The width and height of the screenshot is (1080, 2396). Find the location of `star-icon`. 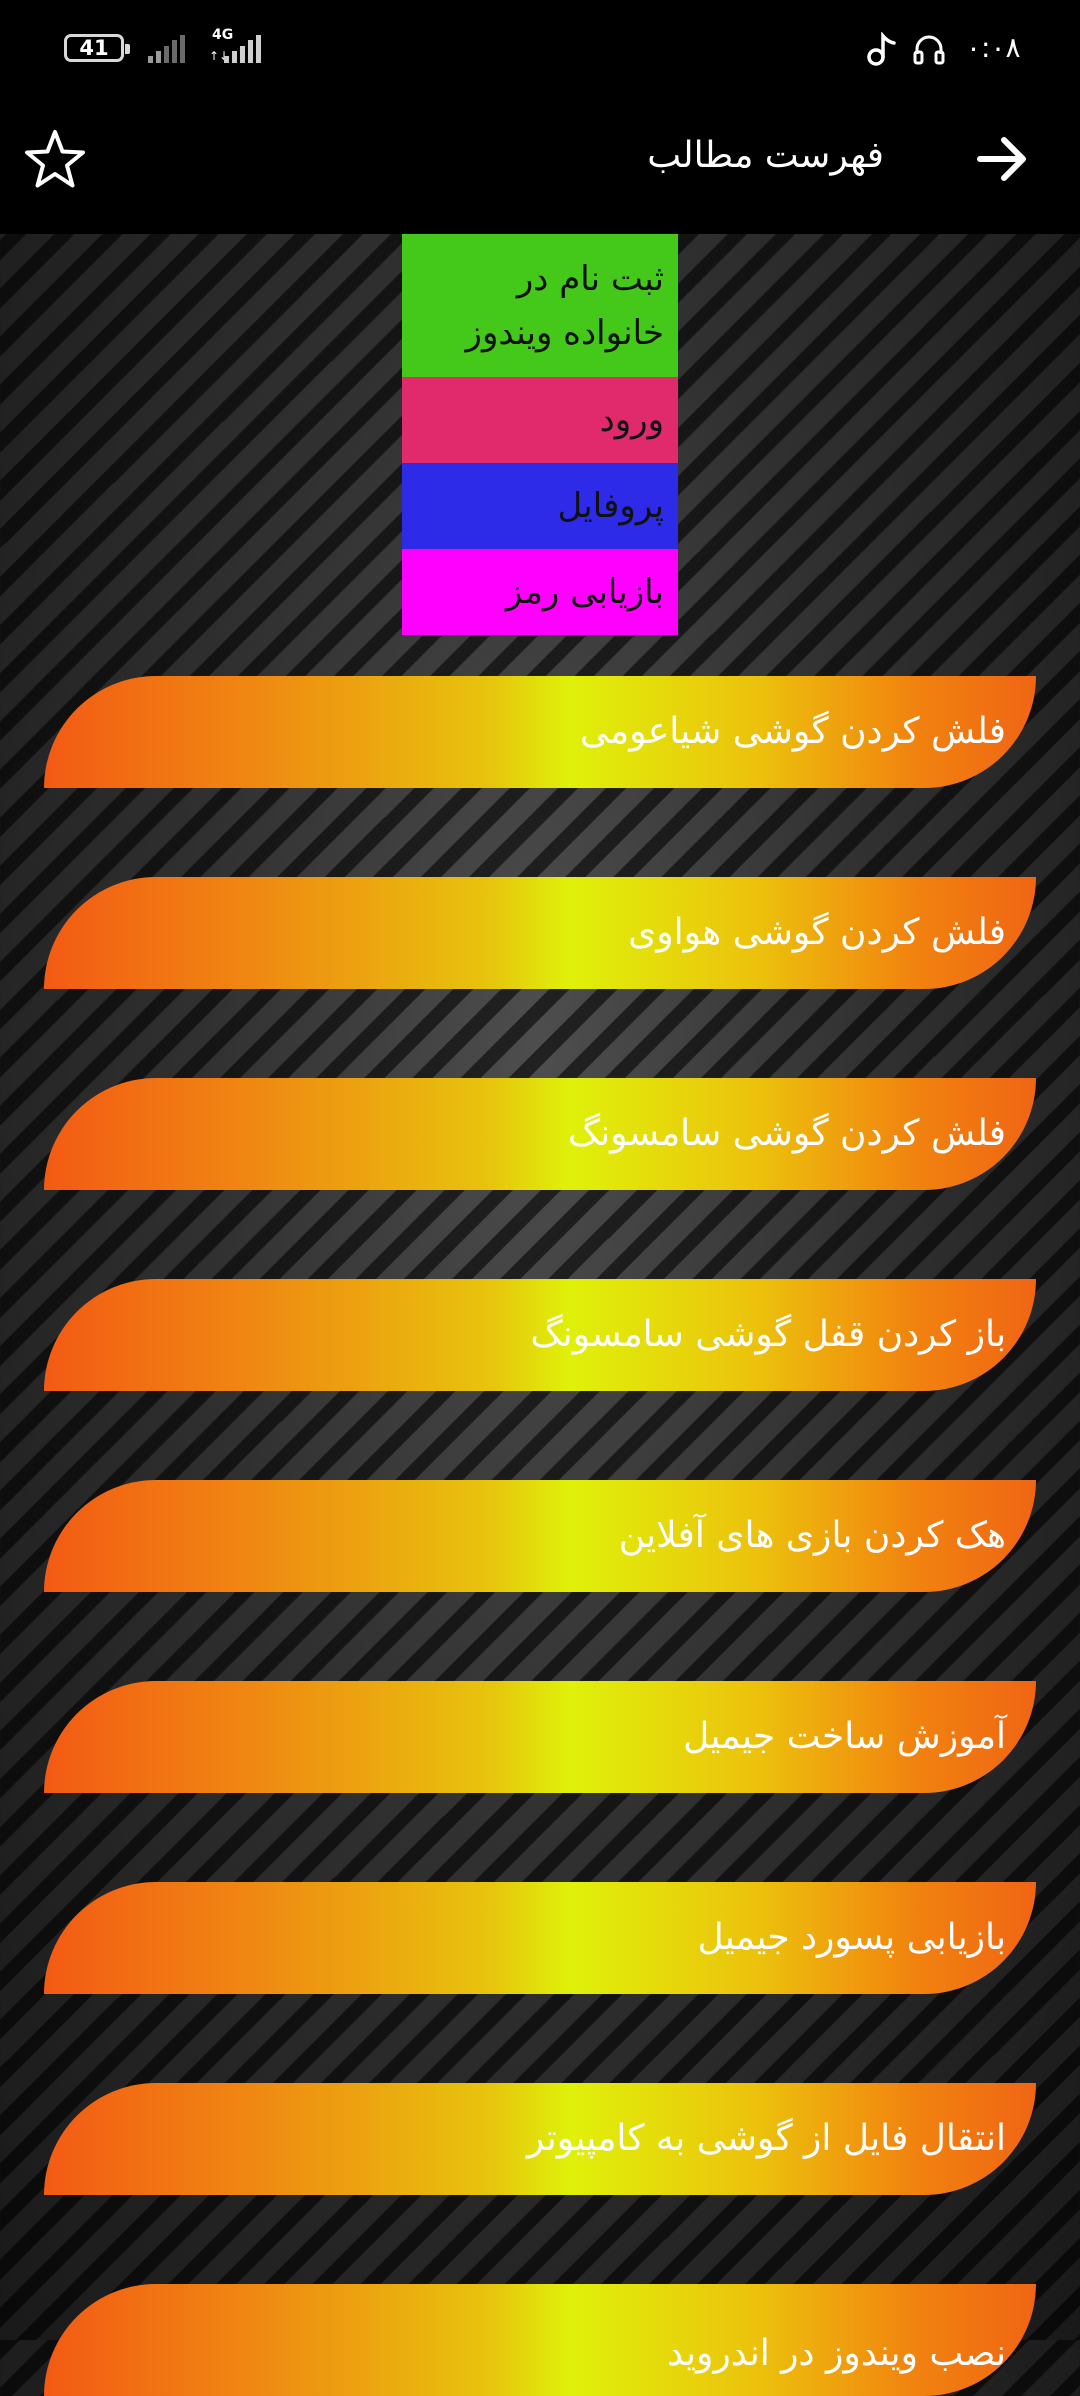

star-icon is located at coordinates (55, 159).